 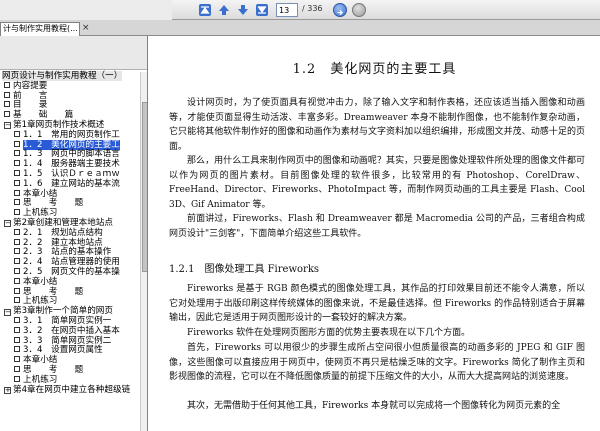 I want to click on bookmark-label: 3．4 设置网页属性, so click(x=63, y=350).